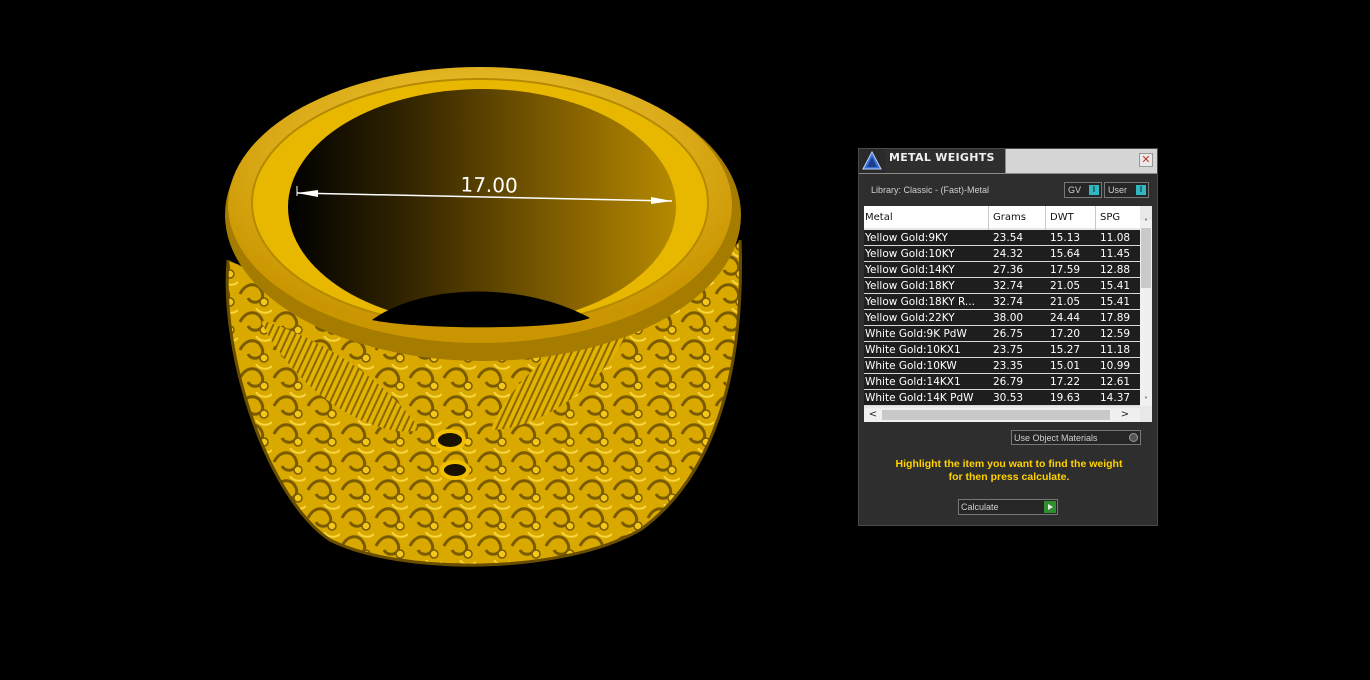 The height and width of the screenshot is (680, 1370). Describe the element at coordinates (1094, 190) in the screenshot. I see `gv-toggle-knob: I` at that location.